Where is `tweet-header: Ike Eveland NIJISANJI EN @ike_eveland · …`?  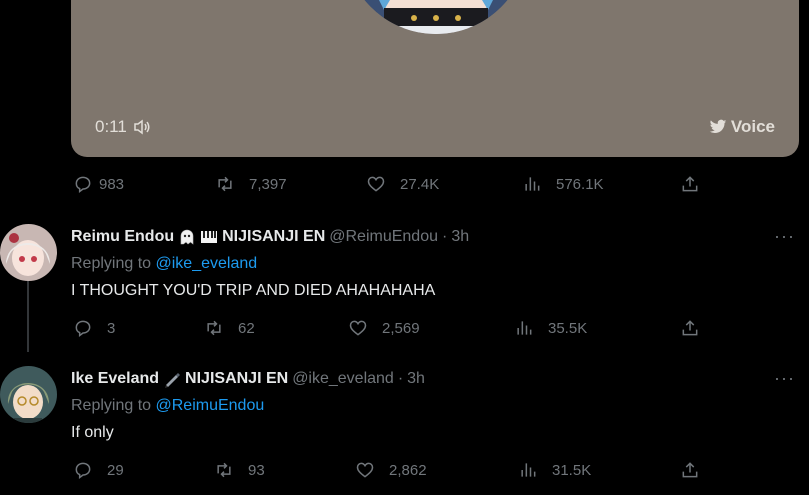
tweet-header: Ike Eveland NIJISANJI EN @ike_eveland · … is located at coordinates (248, 379).